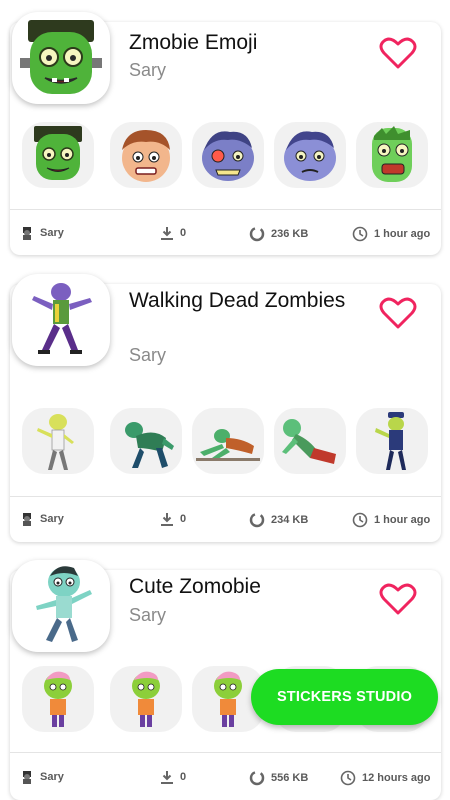  I want to click on pack-title: Walking Dead Zombies, so click(237, 300).